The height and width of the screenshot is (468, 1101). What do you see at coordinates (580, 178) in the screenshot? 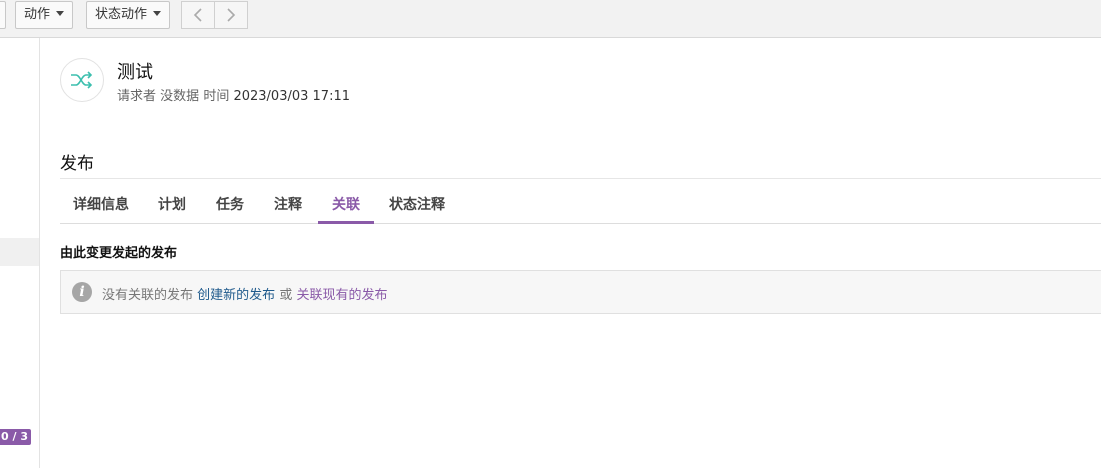
I see `section-divider` at bounding box center [580, 178].